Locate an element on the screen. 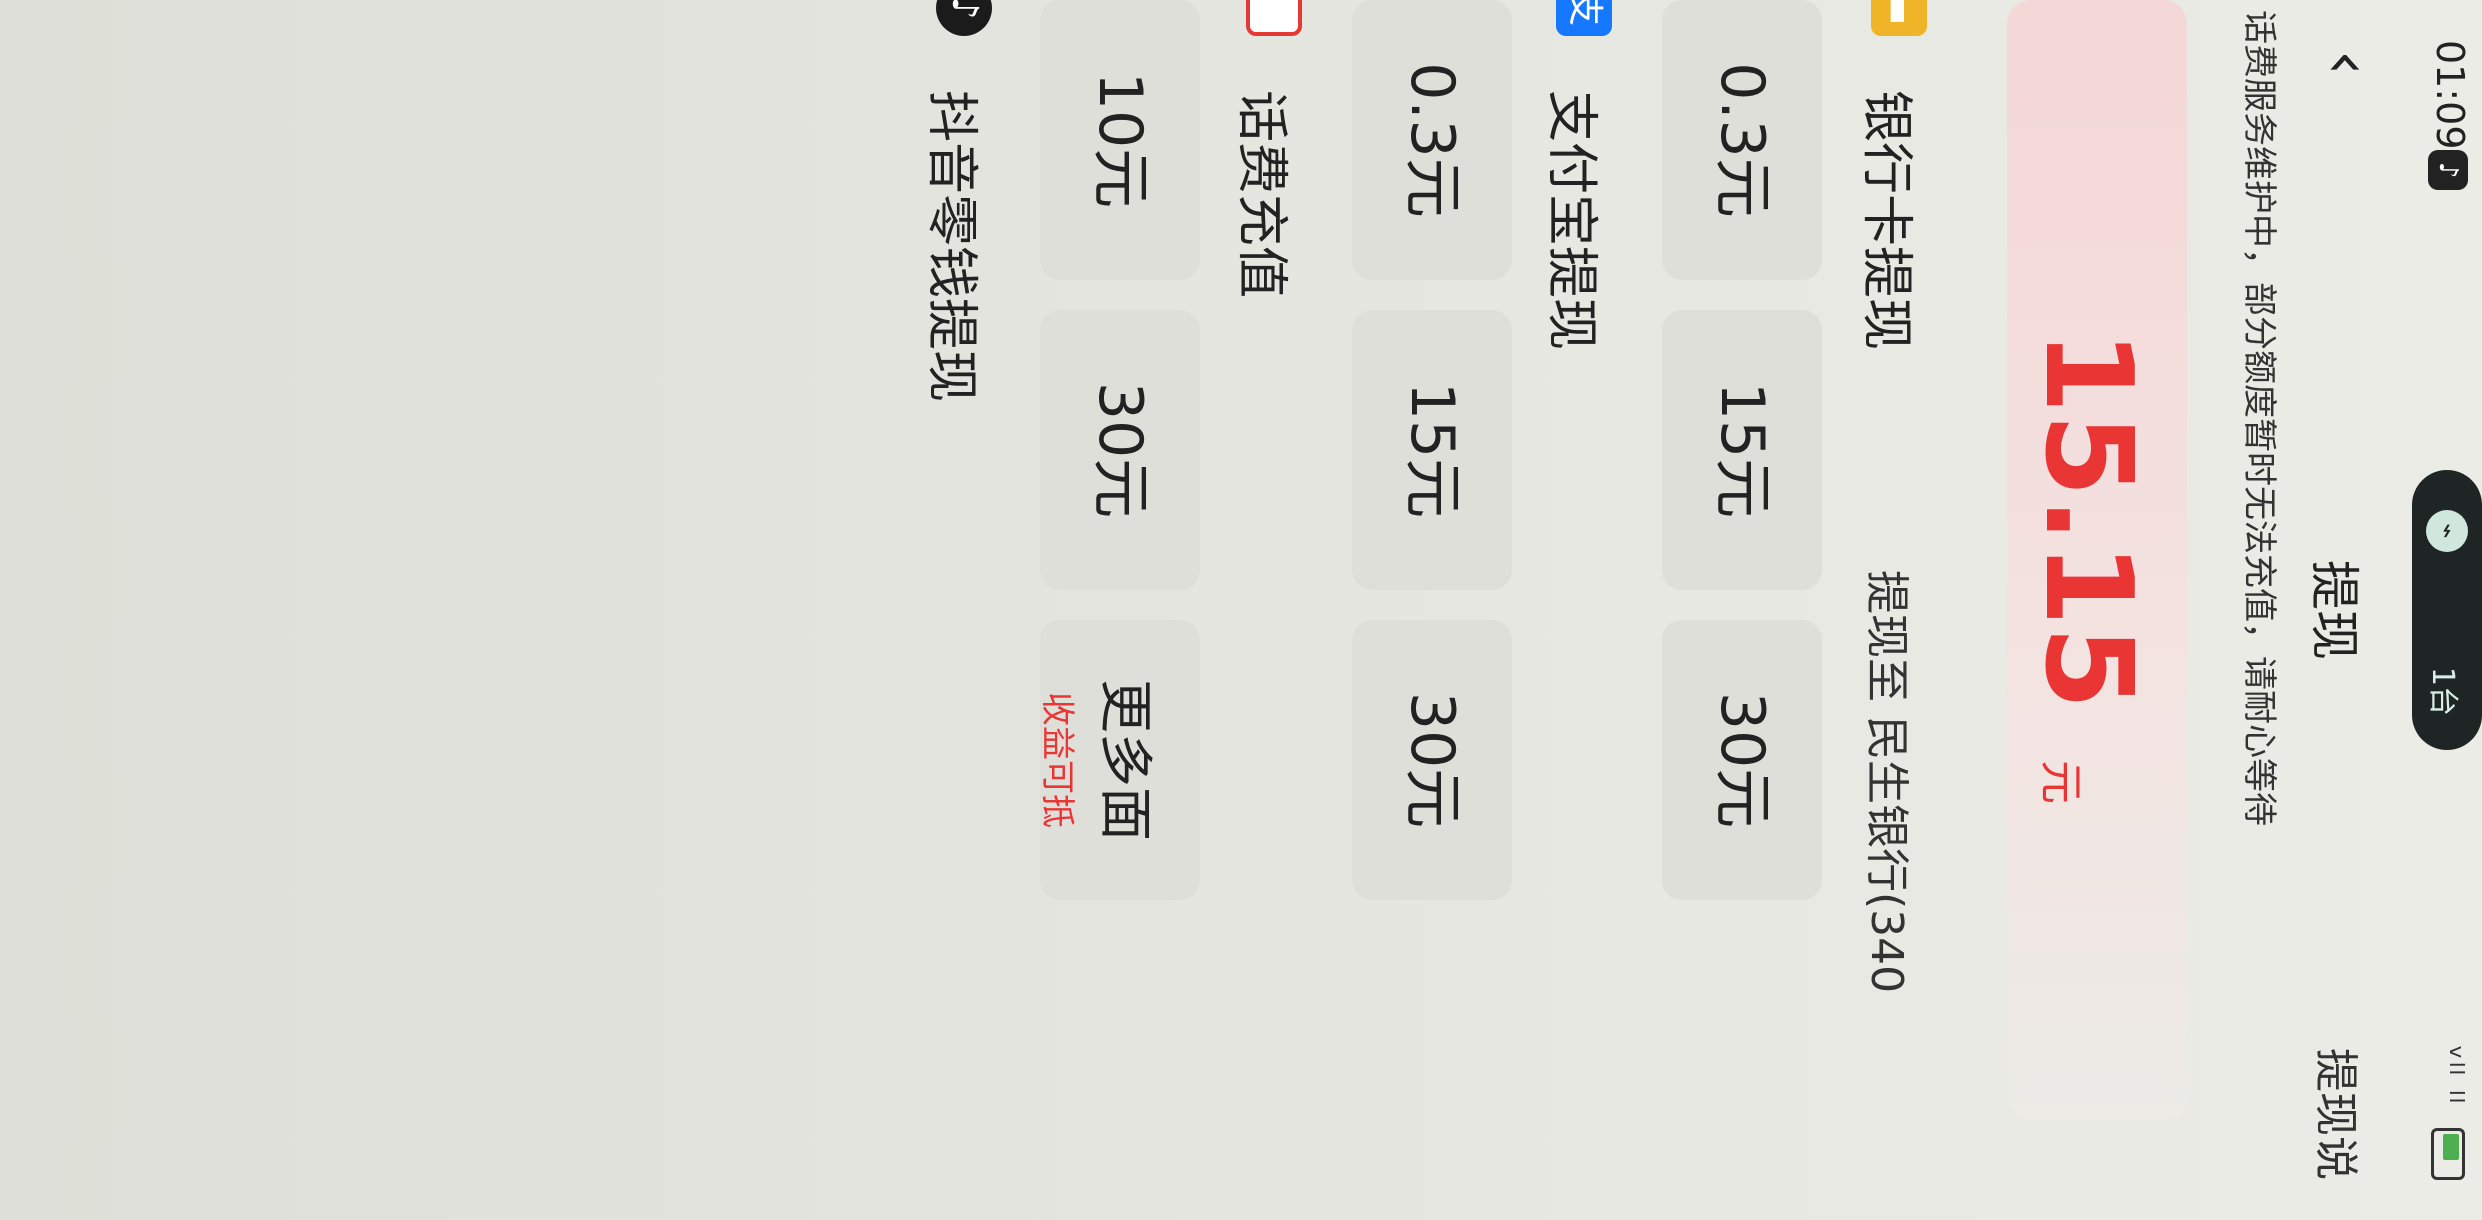 This screenshot has height=1220, width=2482. balance-card: 15.15 元 is located at coordinates (2097, 560).